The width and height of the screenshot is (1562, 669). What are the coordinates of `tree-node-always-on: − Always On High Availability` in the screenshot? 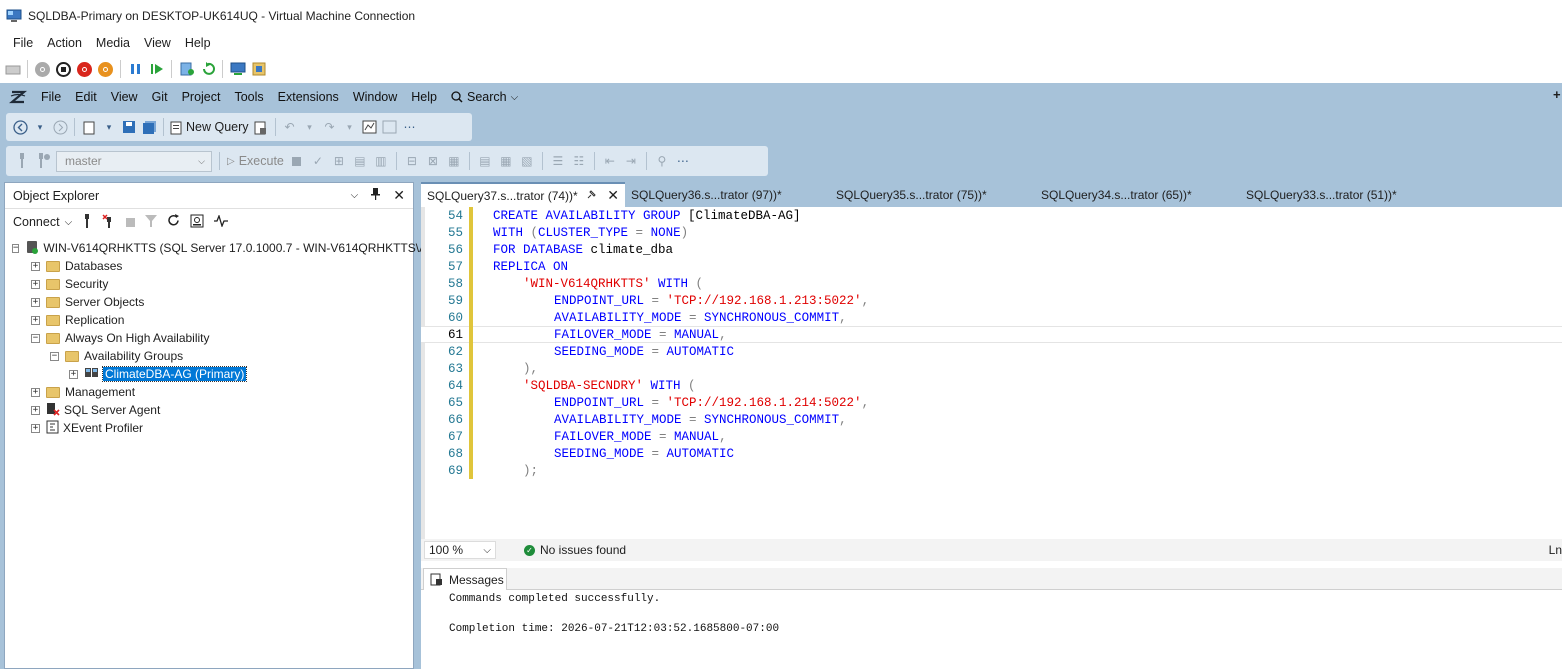 It's located at (209, 338).